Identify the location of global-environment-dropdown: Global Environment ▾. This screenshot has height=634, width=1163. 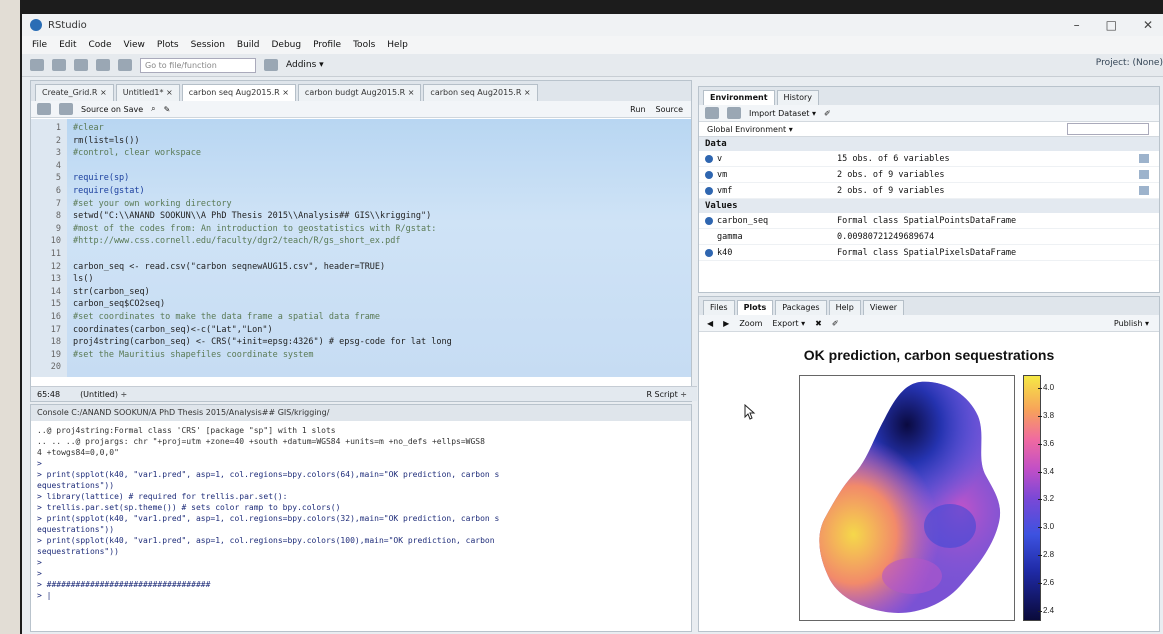
(750, 129).